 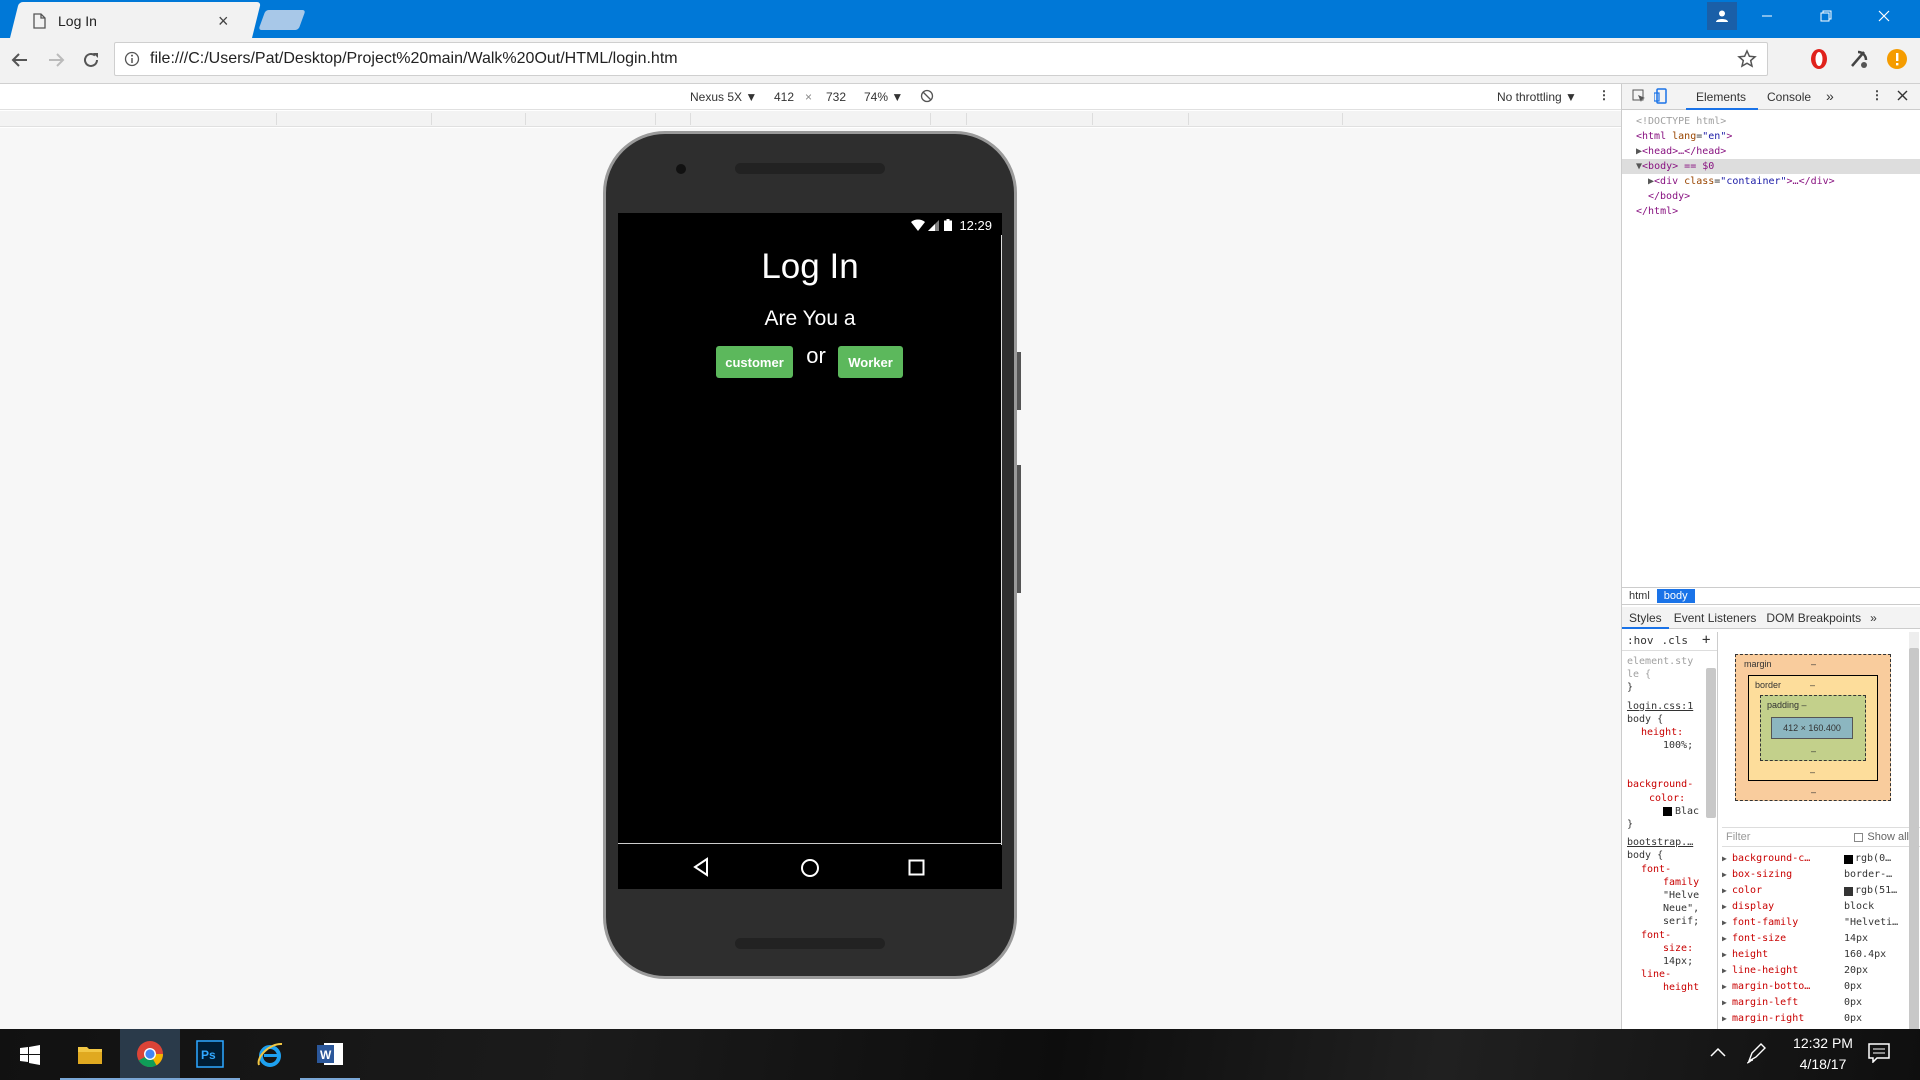 What do you see at coordinates (1823, 1054) in the screenshot?
I see `clock: 12:32 PM 4/18/17` at bounding box center [1823, 1054].